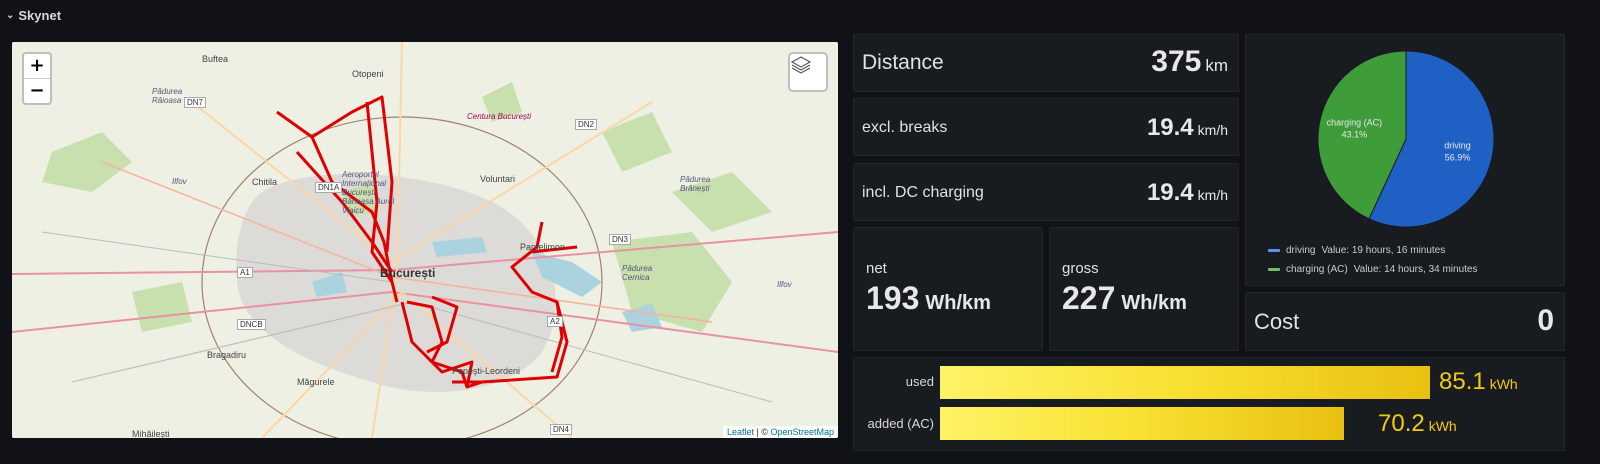 The height and width of the screenshot is (464, 1600). I want to click on excl-breaks-label: excl. breaks, so click(905, 127).